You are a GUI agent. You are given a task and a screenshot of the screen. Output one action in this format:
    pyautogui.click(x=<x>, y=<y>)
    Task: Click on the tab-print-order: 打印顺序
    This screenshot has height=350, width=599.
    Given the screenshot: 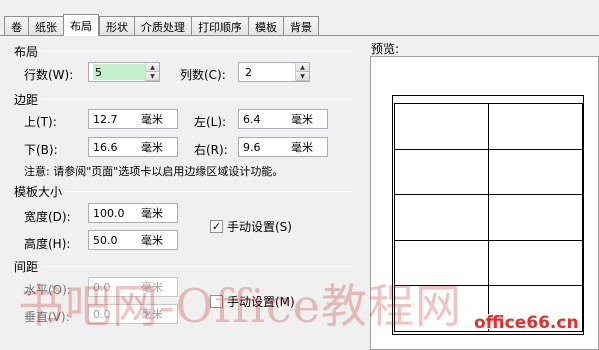 What is the action you would take?
    pyautogui.click(x=219, y=26)
    